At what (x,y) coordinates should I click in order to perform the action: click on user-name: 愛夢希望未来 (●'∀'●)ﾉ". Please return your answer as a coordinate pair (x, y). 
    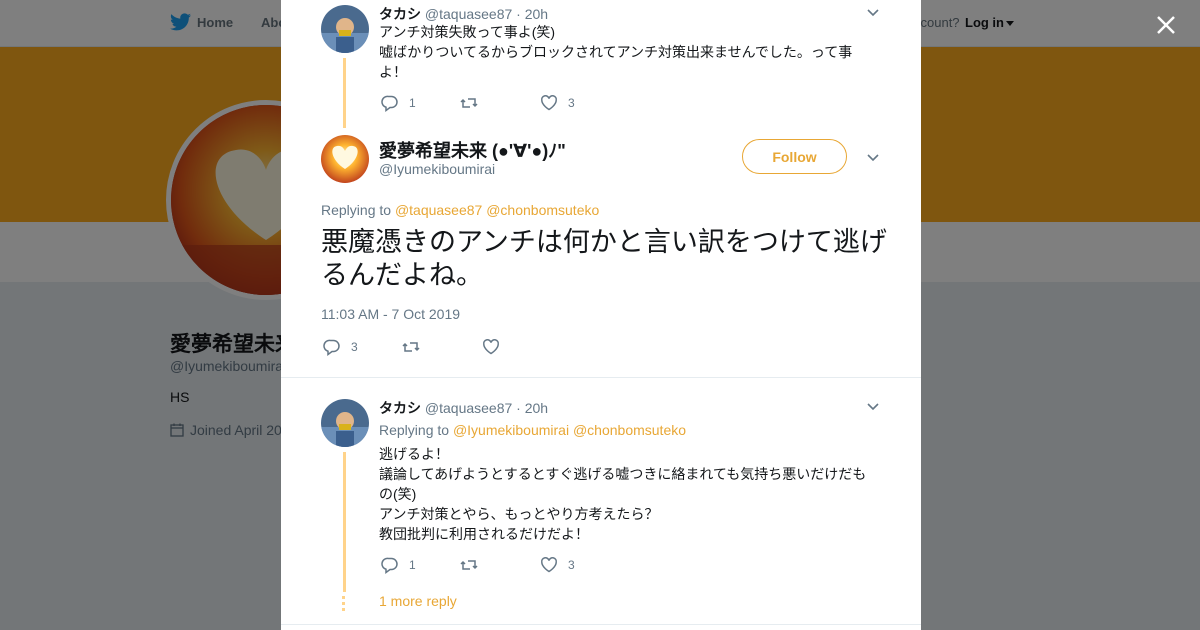
    Looking at the image, I should click on (472, 151).